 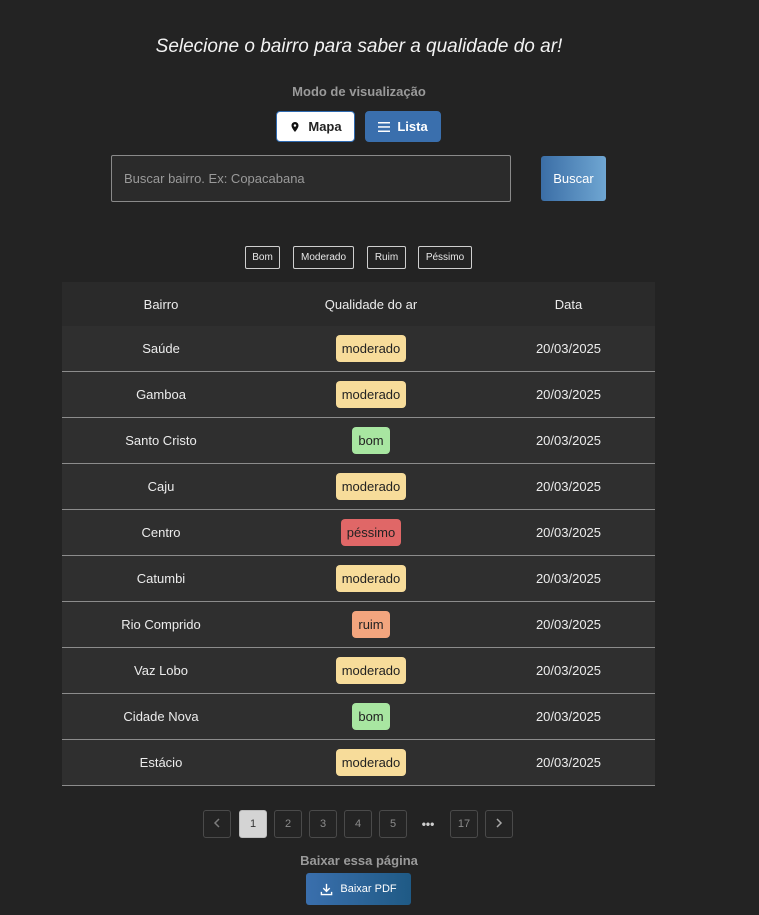 I want to click on table-row: Saúde moderado 20/03/2025, so click(x=358, y=349).